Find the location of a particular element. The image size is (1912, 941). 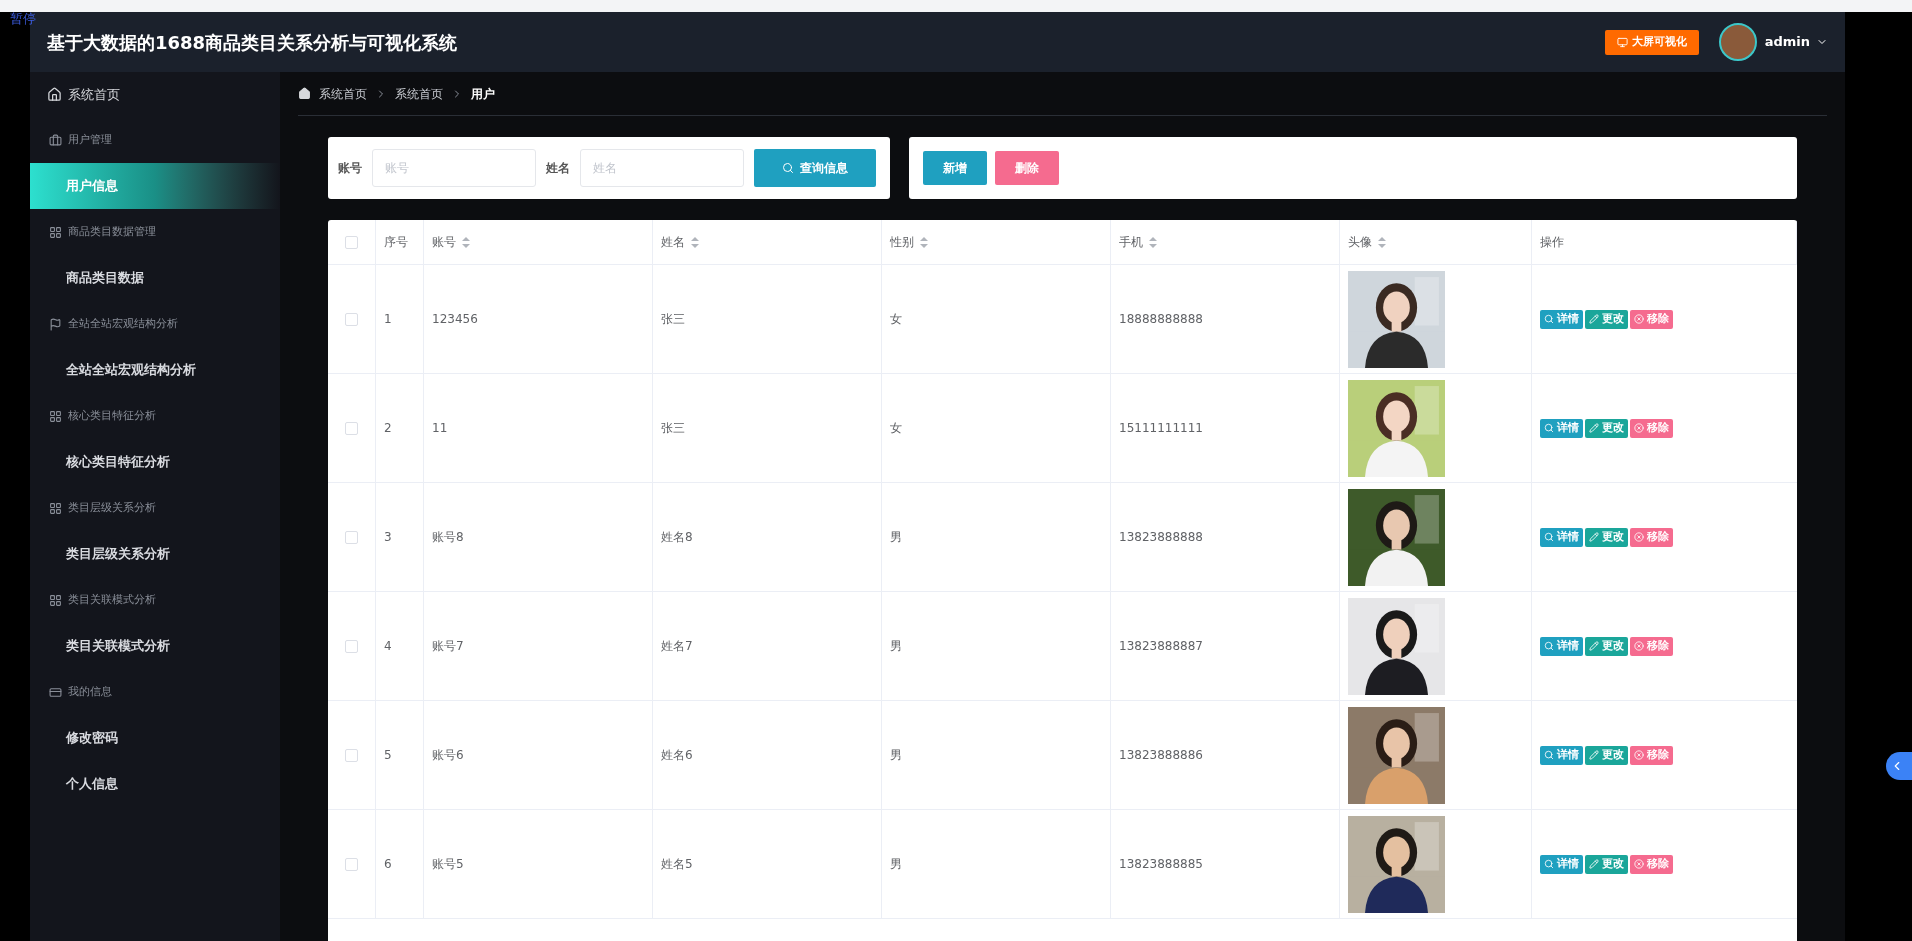

table-cell-text: 13823888887 is located at coordinates (1161, 646).